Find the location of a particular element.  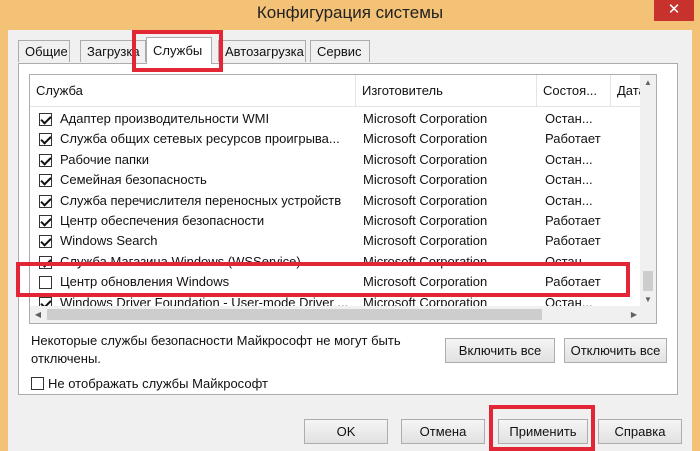

service-name: Служба Магазина Windows (WSService) is located at coordinates (180, 261).